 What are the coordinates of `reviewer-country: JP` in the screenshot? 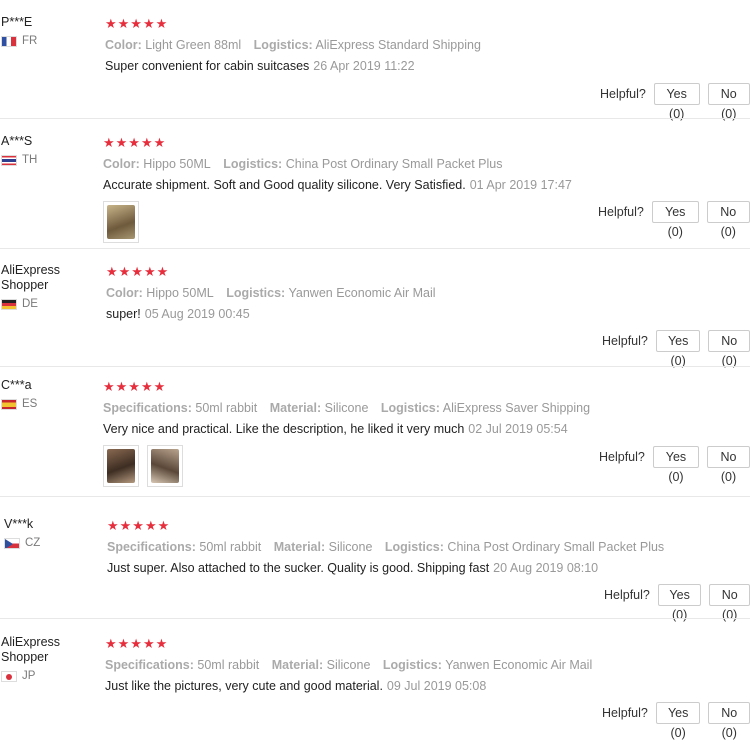 It's located at (48, 676).